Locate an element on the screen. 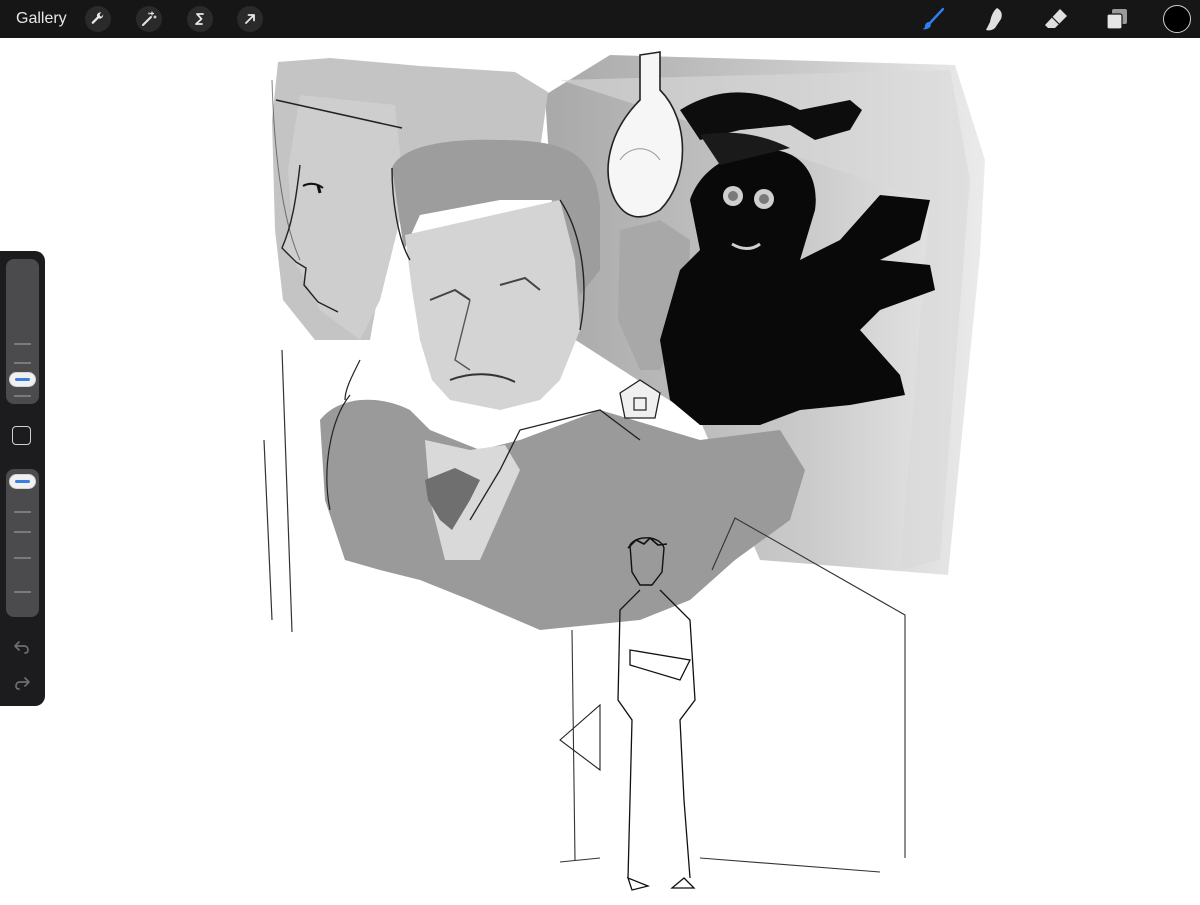 This screenshot has width=1200, height=905. selection-icon is located at coordinates (199, 19).